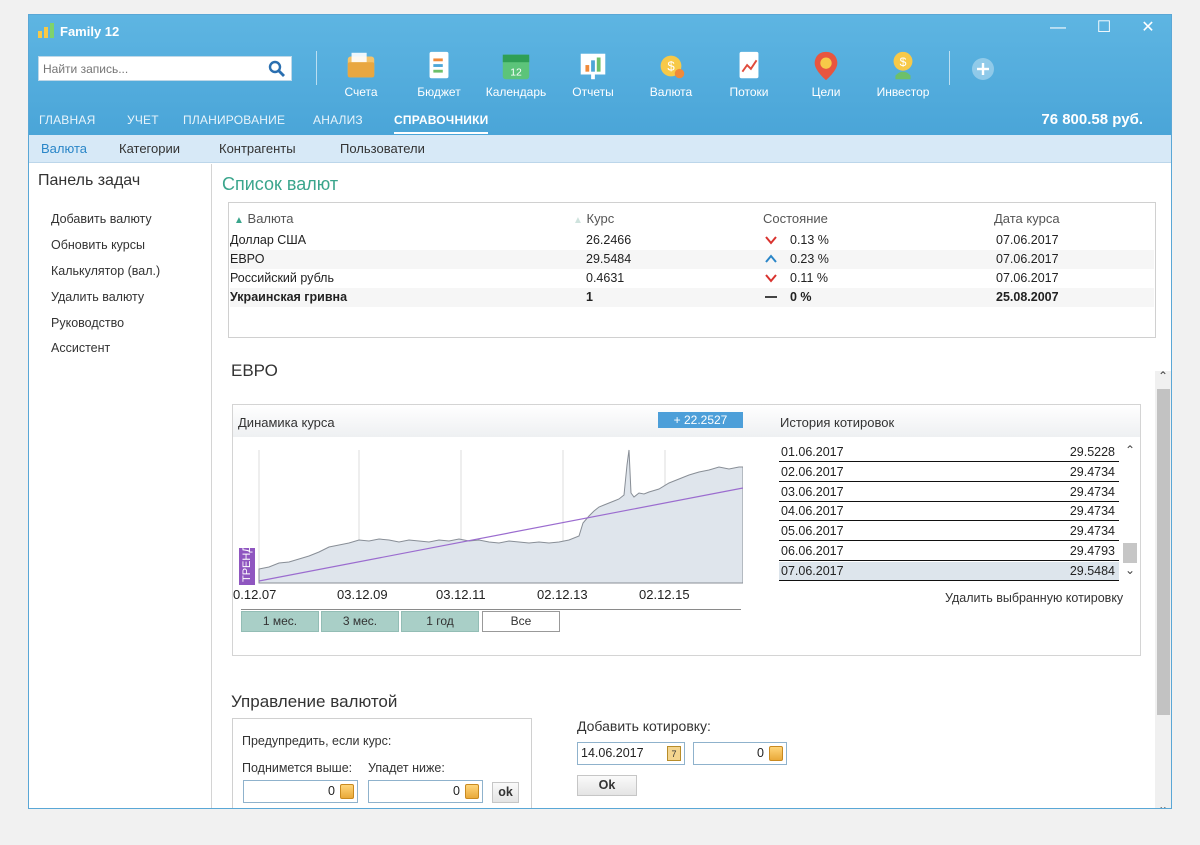  I want to click on toolbar-accounts-button: Счета, so click(361, 76).